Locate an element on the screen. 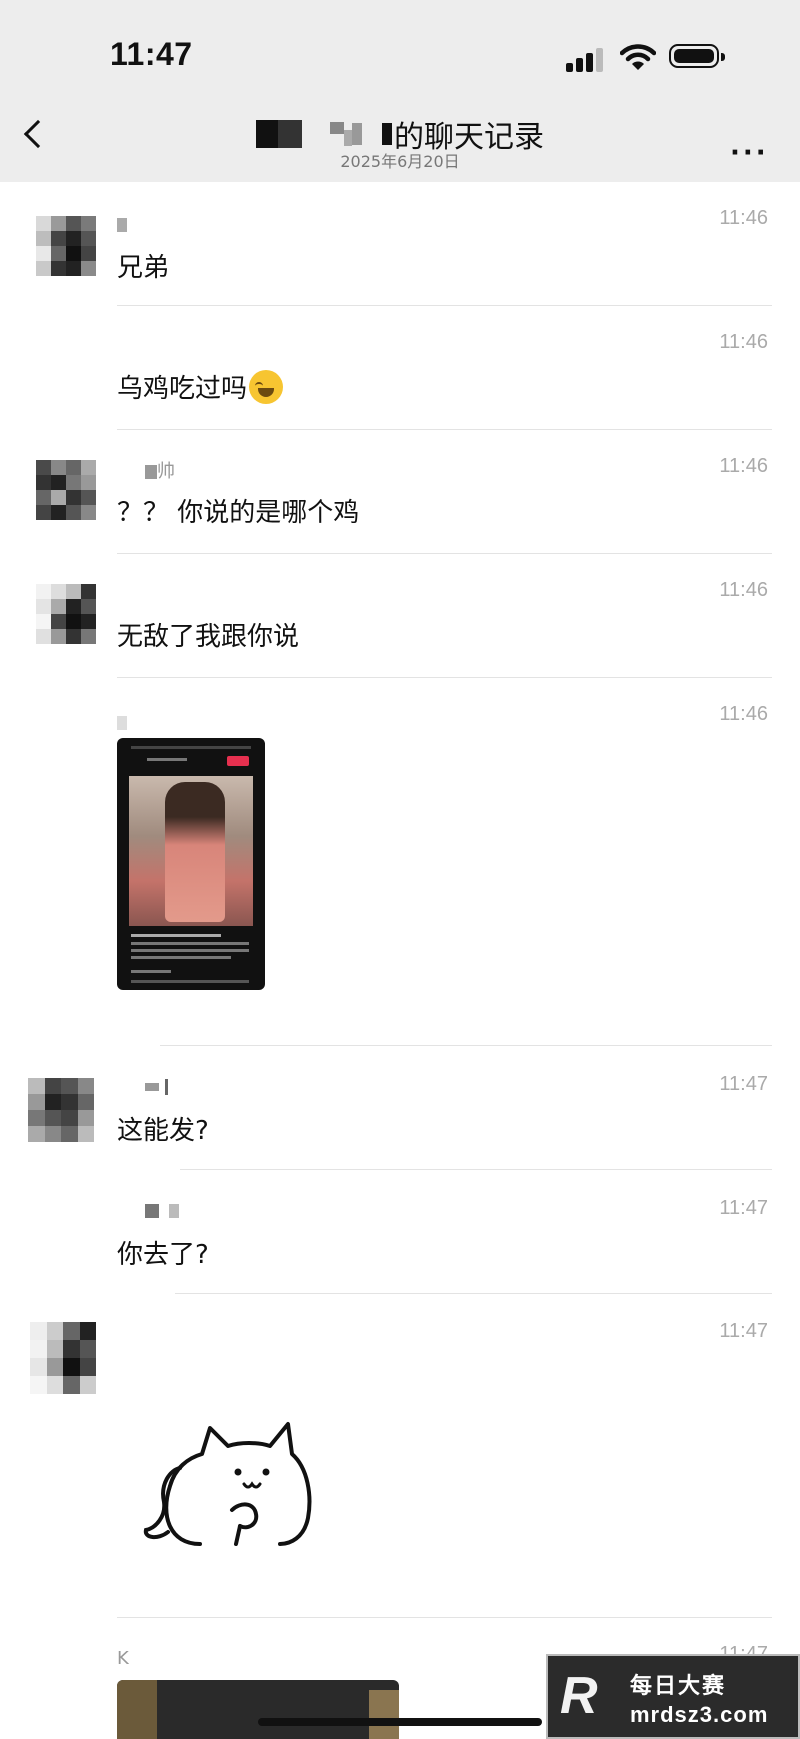  cat-sticker-image is located at coordinates (230, 1476).